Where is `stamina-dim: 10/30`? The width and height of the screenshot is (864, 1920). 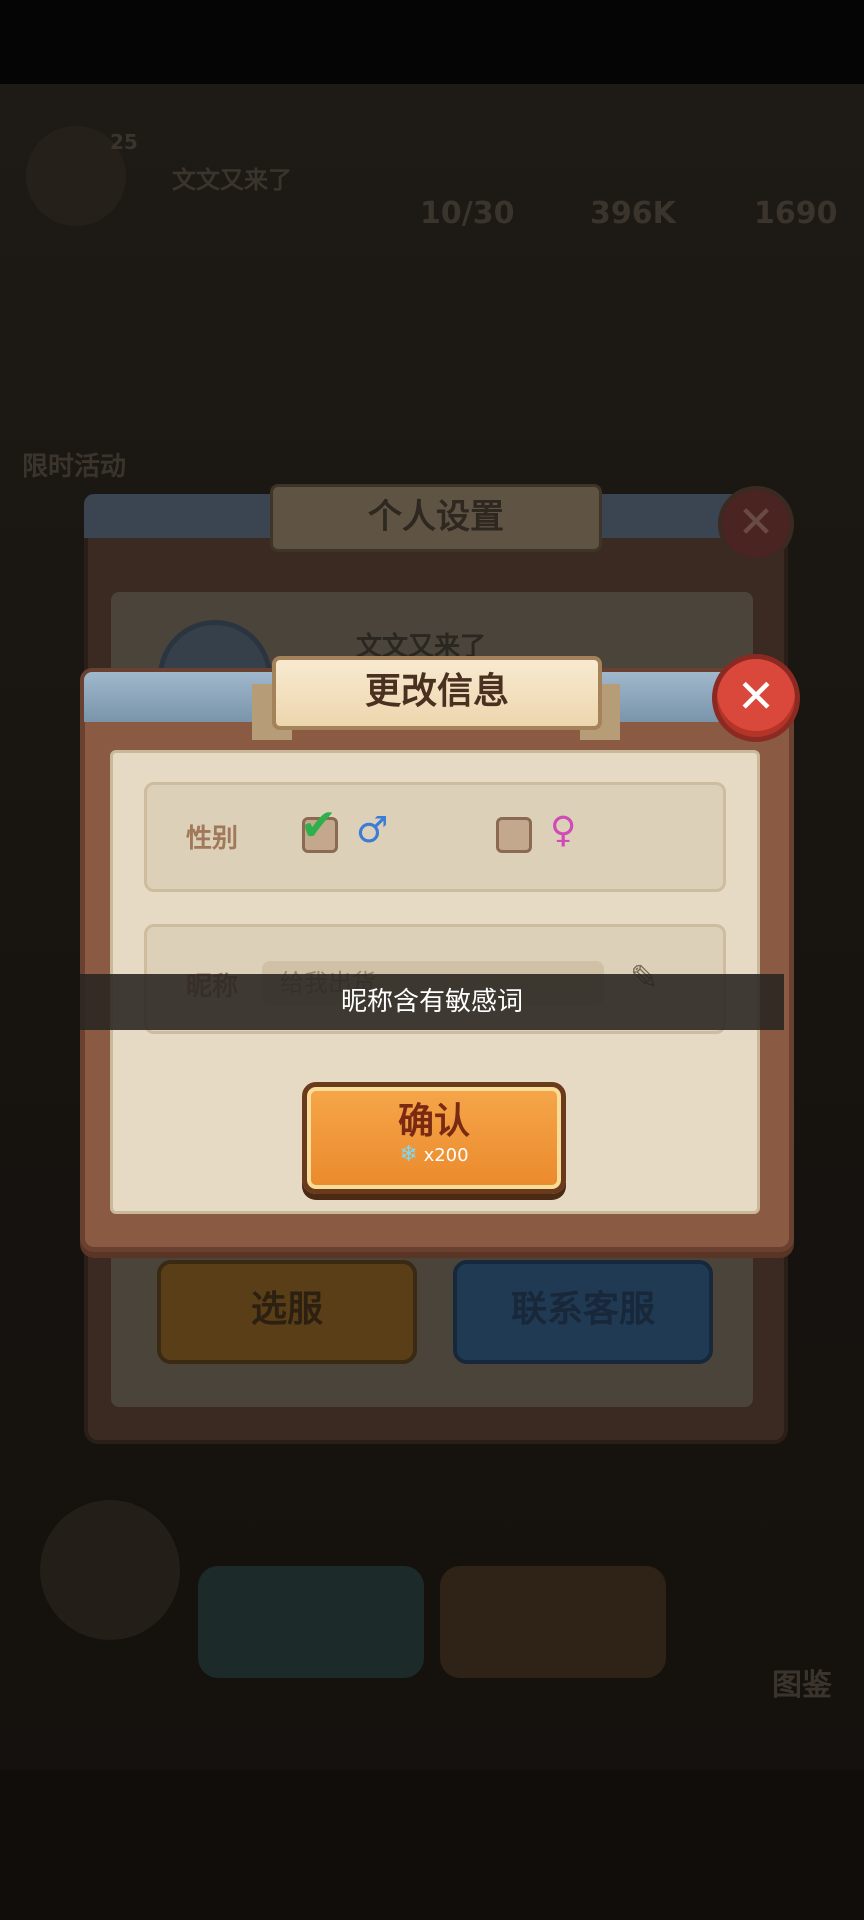 stamina-dim: 10/30 is located at coordinates (467, 213).